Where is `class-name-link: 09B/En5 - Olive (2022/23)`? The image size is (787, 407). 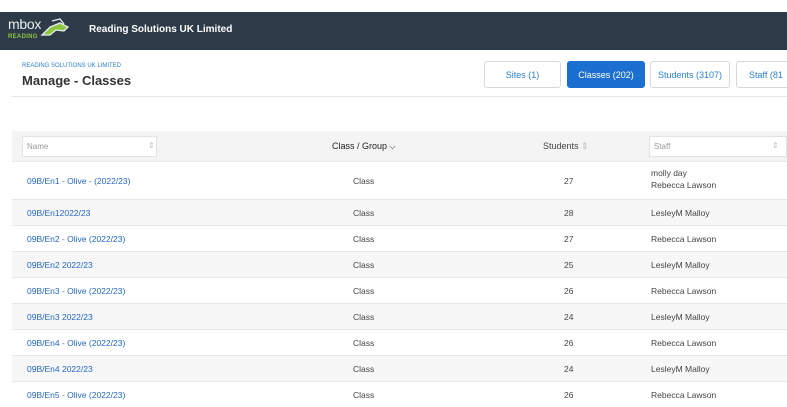 class-name-link: 09B/En5 - Olive (2022/23) is located at coordinates (76, 395).